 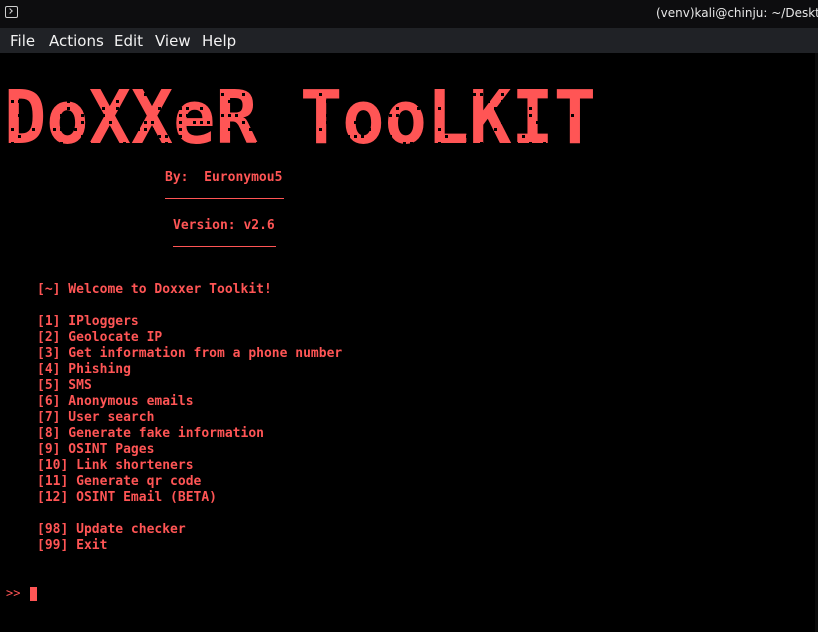 What do you see at coordinates (224, 246) in the screenshot?
I see `version-underline` at bounding box center [224, 246].